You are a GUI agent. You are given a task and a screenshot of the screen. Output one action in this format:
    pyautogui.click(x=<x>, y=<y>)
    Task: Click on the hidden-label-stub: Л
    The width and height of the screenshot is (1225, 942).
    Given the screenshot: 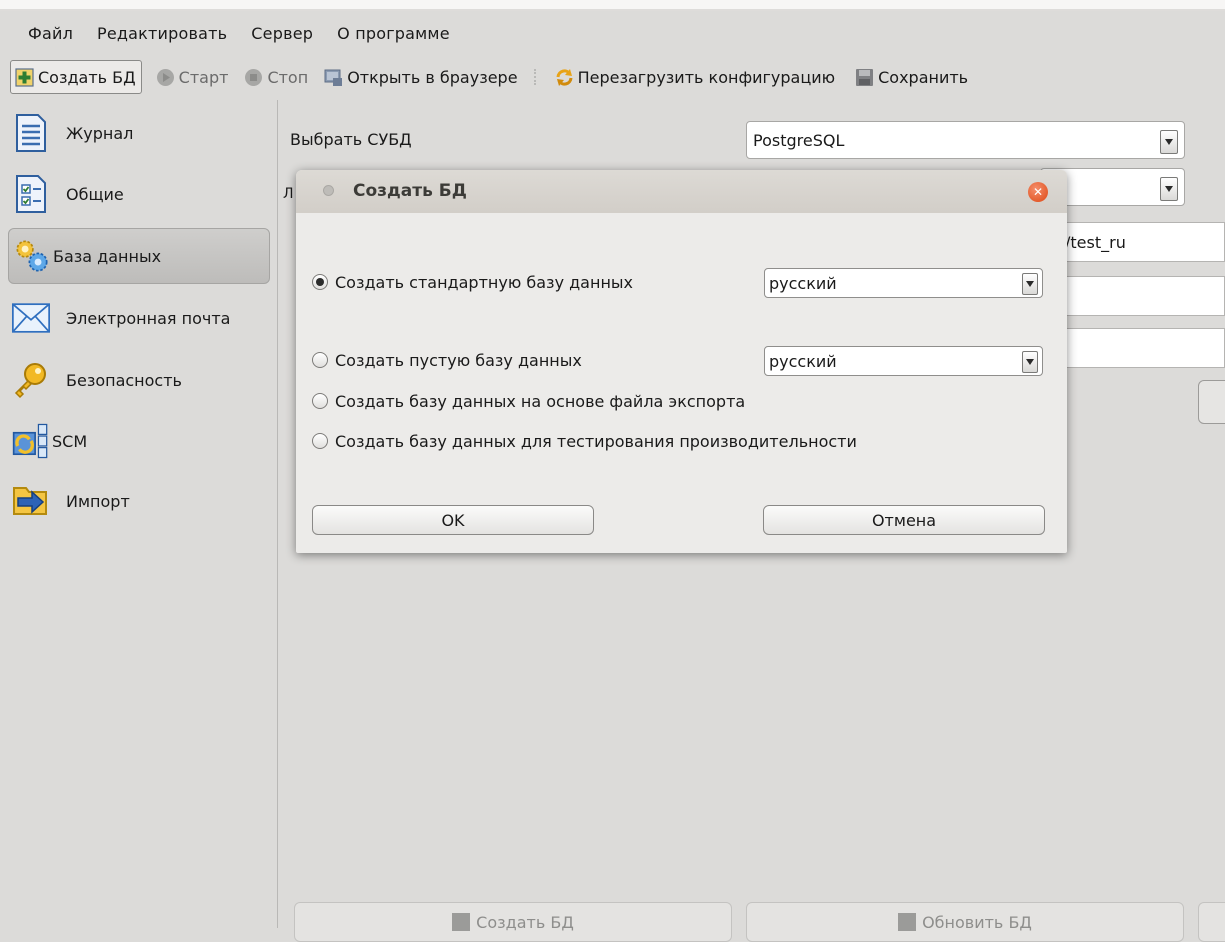 What is the action you would take?
    pyautogui.click(x=288, y=194)
    